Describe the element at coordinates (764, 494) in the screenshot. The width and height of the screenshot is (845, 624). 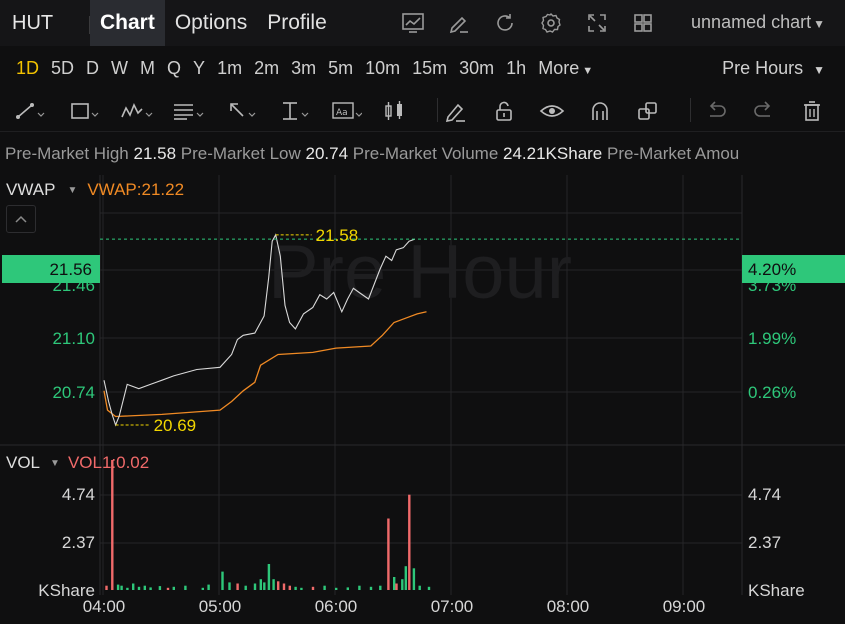
I see `volume-tick: 4.74` at that location.